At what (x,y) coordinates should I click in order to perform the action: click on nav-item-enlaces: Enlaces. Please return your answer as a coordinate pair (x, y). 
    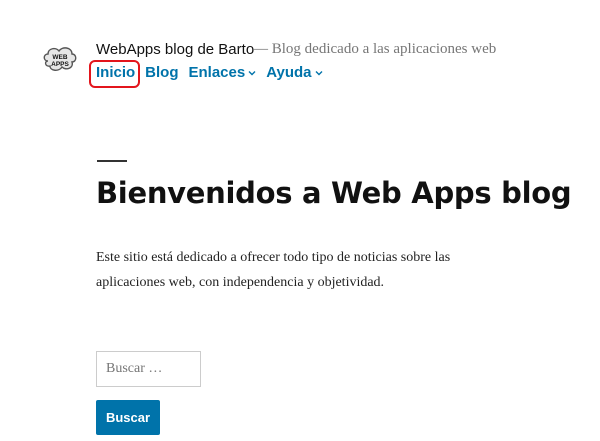
    Looking at the image, I should click on (223, 72).